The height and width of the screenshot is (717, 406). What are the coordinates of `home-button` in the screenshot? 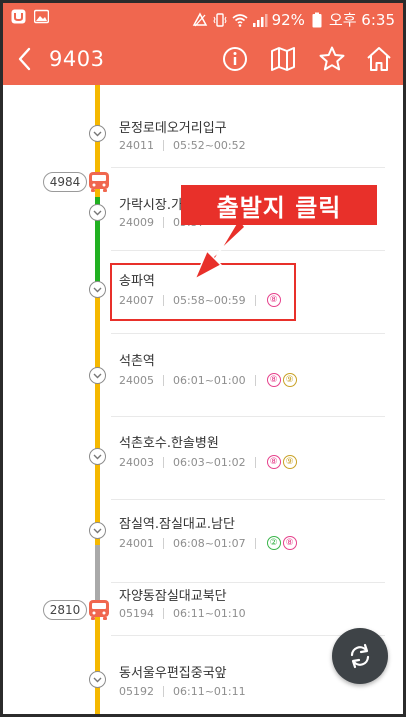 It's located at (379, 59).